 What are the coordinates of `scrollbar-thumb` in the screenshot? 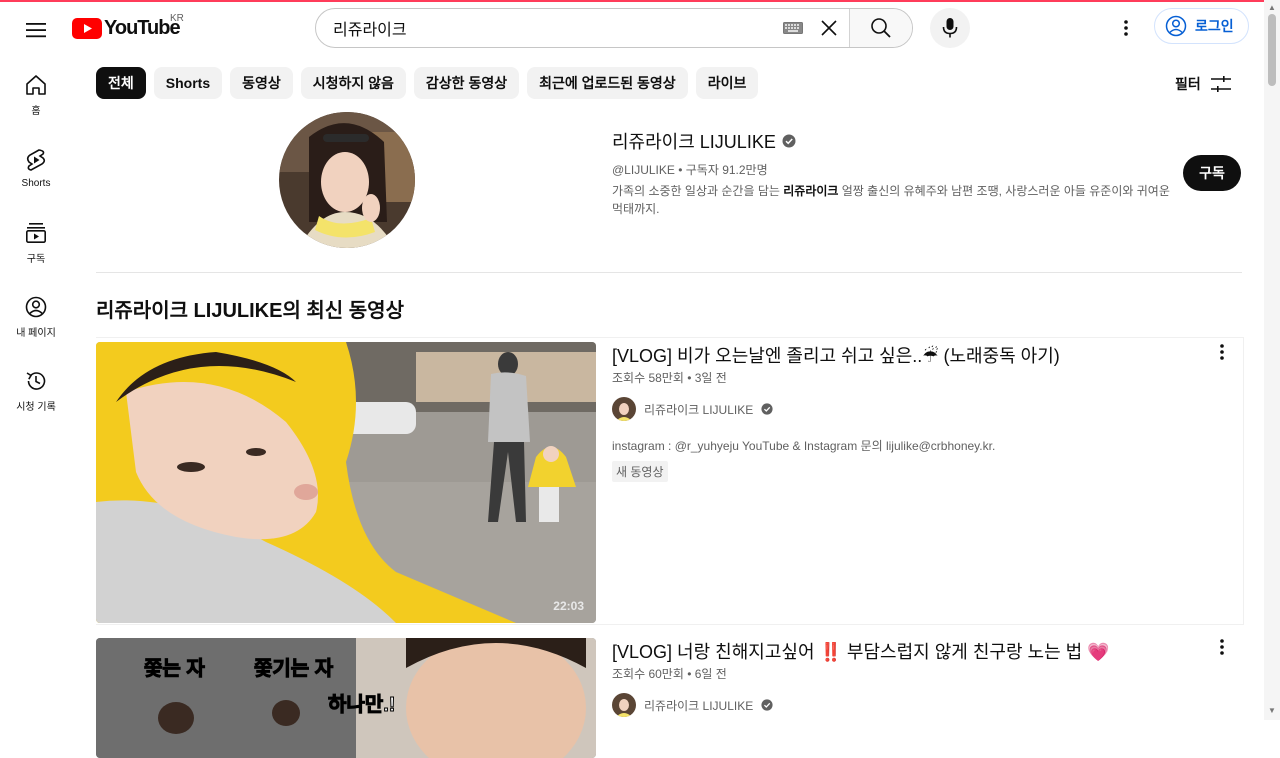 It's located at (1272, 50).